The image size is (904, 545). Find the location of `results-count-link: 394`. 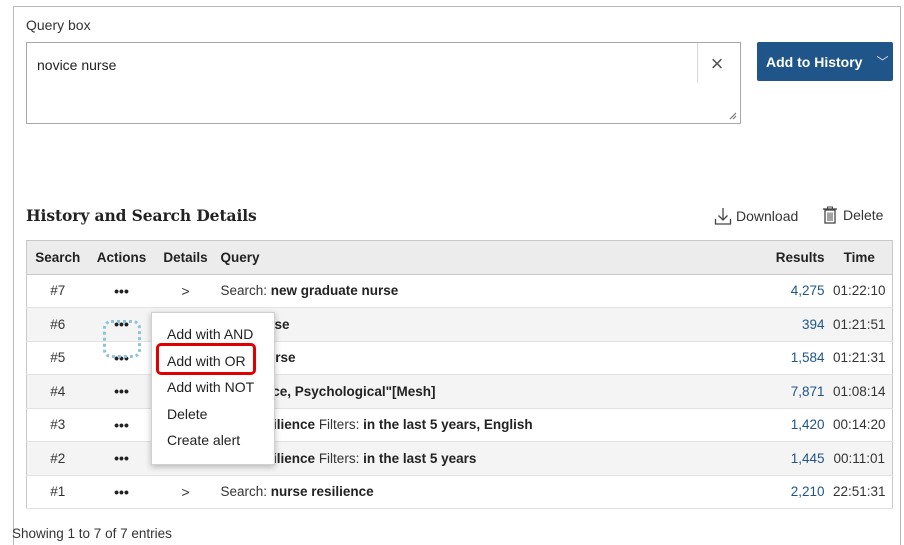

results-count-link: 394 is located at coordinates (797, 325).